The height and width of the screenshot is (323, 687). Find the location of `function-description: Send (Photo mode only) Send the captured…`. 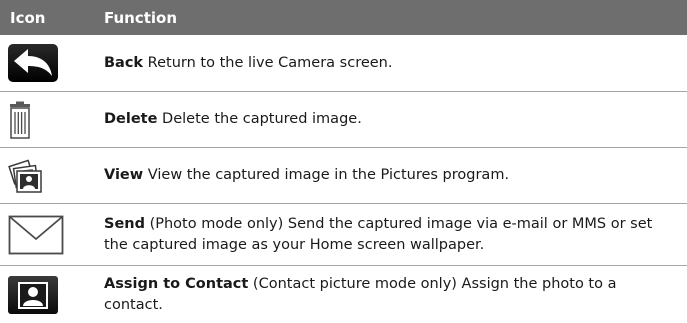

function-description: Send (Photo mode only) Send the captured… is located at coordinates (395, 235).